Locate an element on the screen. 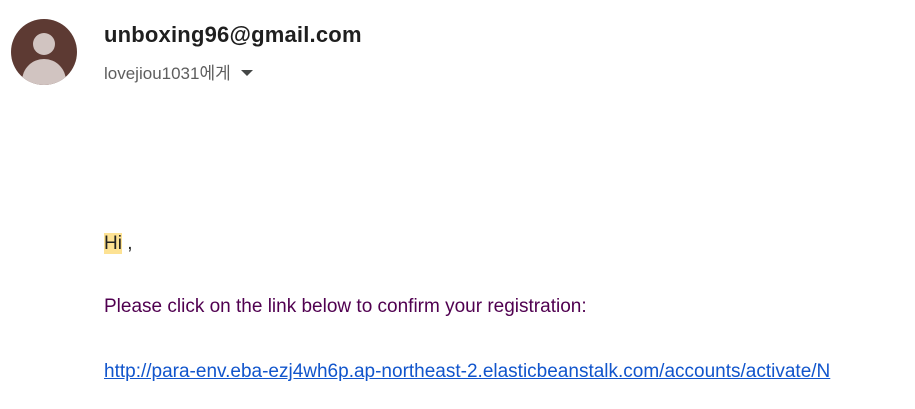 The height and width of the screenshot is (409, 915). sender-email: unboxing96@gmail.com is located at coordinates (233, 35).